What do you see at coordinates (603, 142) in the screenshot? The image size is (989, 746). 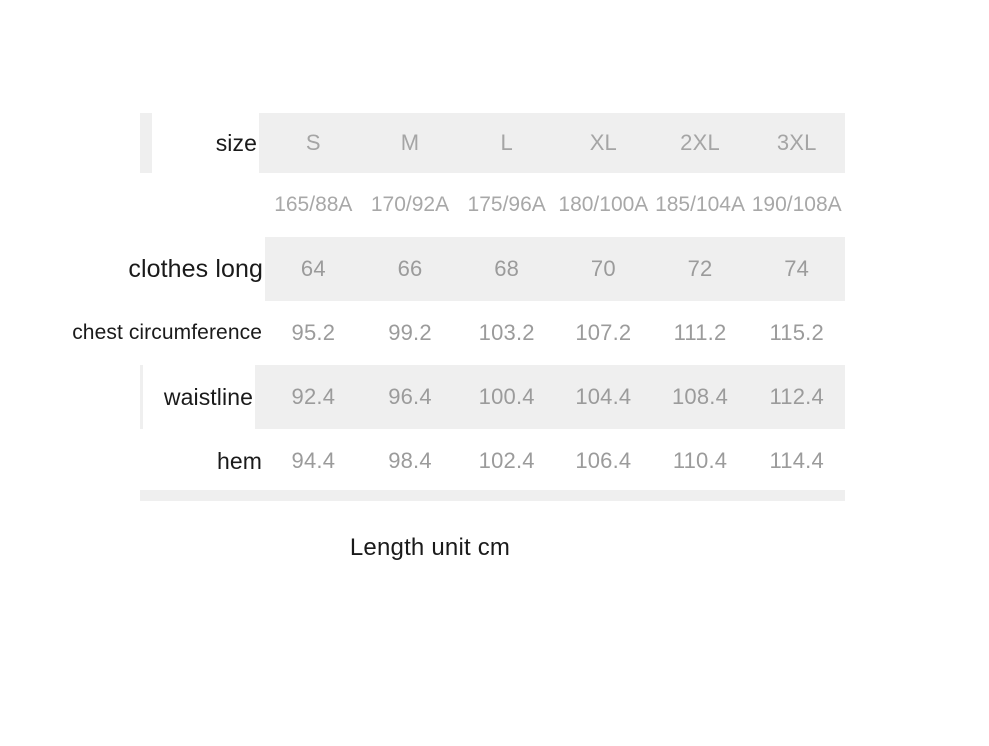 I see `column-header-xl: XL` at bounding box center [603, 142].